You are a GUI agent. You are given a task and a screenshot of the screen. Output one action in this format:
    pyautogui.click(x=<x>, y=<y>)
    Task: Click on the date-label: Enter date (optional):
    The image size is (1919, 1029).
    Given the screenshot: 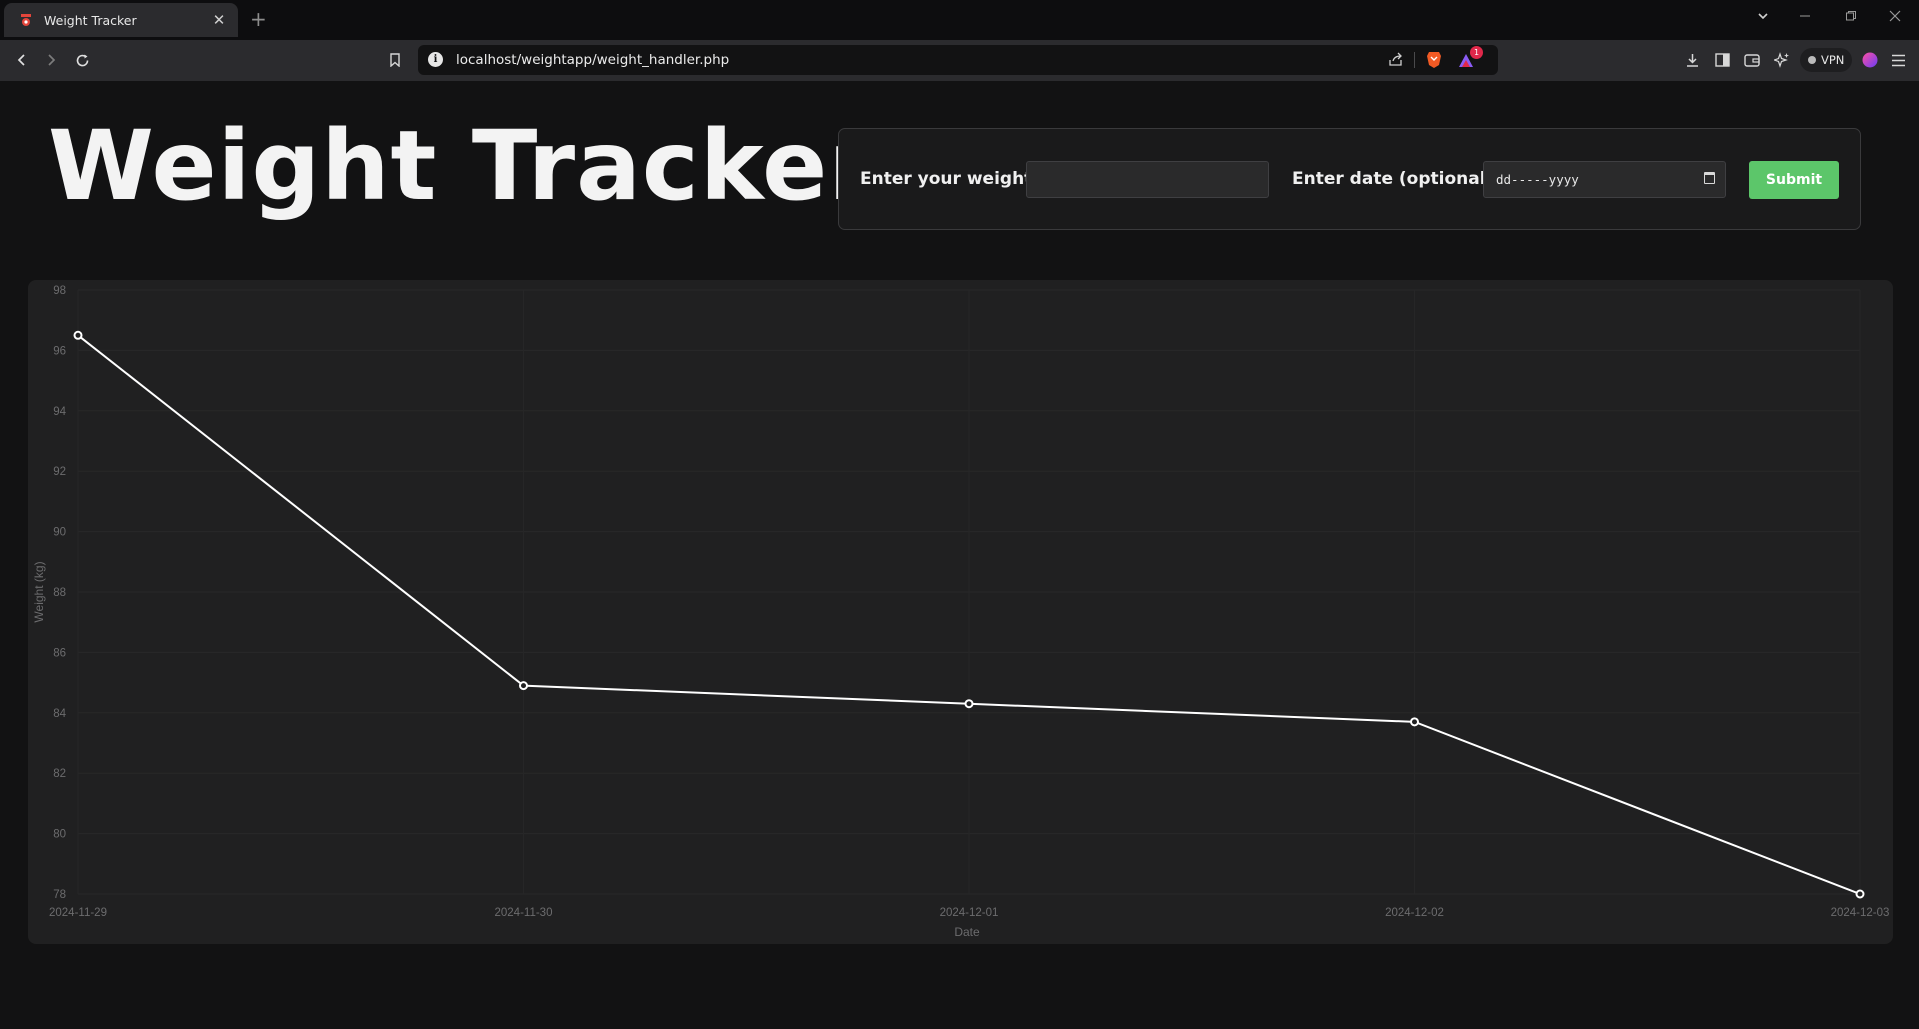 What is the action you would take?
    pyautogui.click(x=1396, y=179)
    